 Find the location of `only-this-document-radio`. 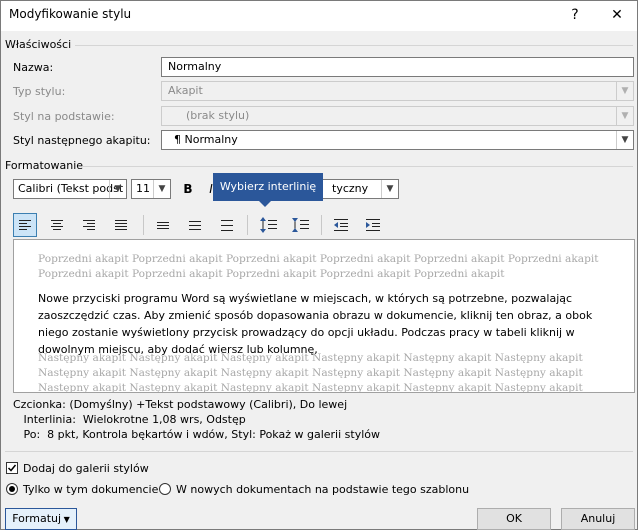

only-this-document-radio is located at coordinates (12, 489).